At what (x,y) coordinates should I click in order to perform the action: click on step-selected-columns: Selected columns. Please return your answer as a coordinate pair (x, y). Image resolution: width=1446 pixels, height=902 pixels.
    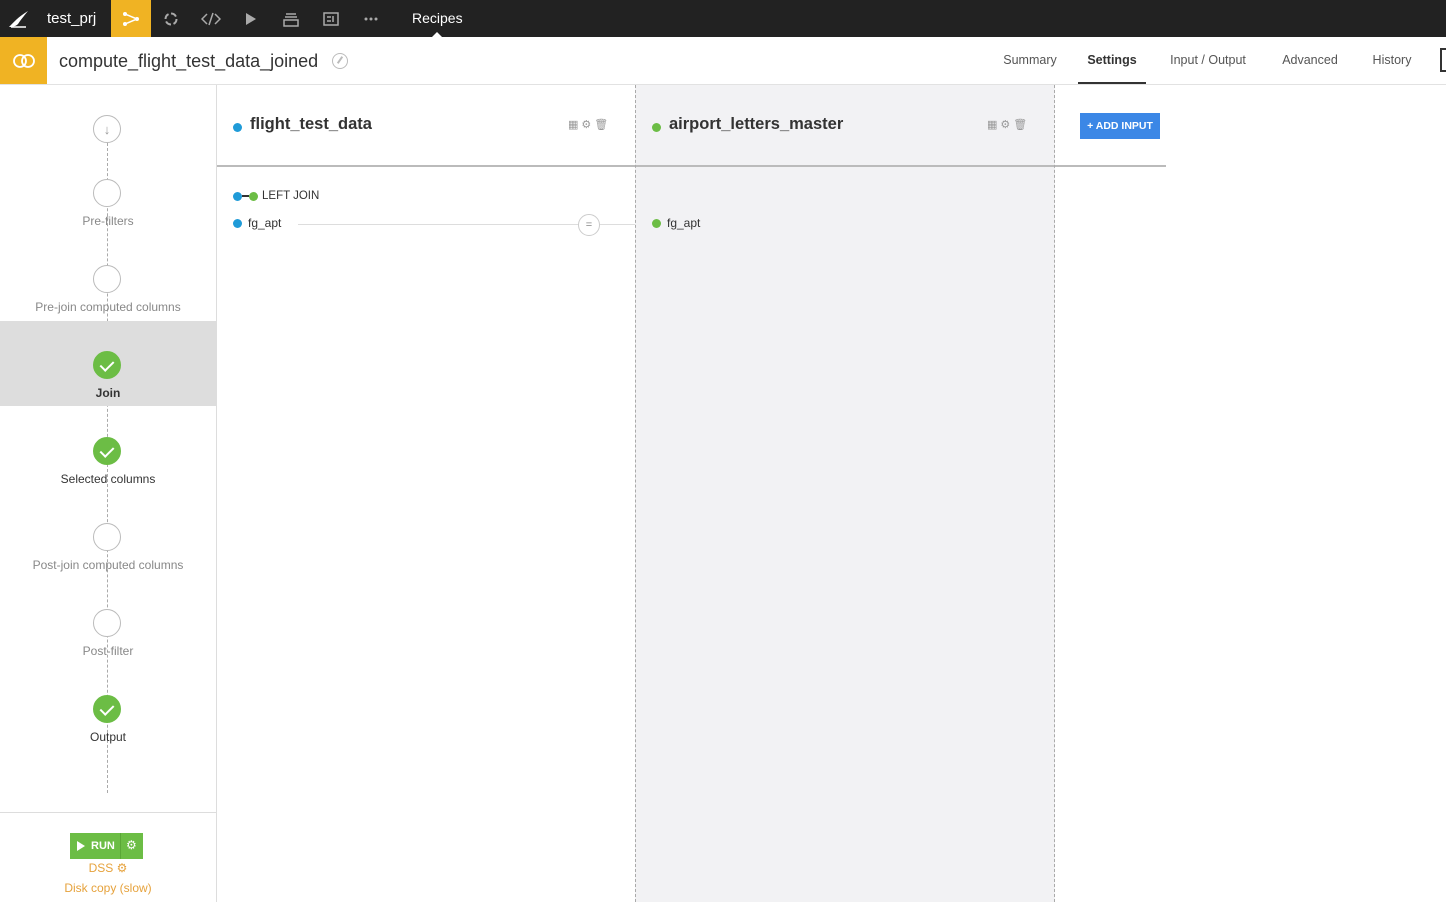
    Looking at the image, I should click on (108, 456).